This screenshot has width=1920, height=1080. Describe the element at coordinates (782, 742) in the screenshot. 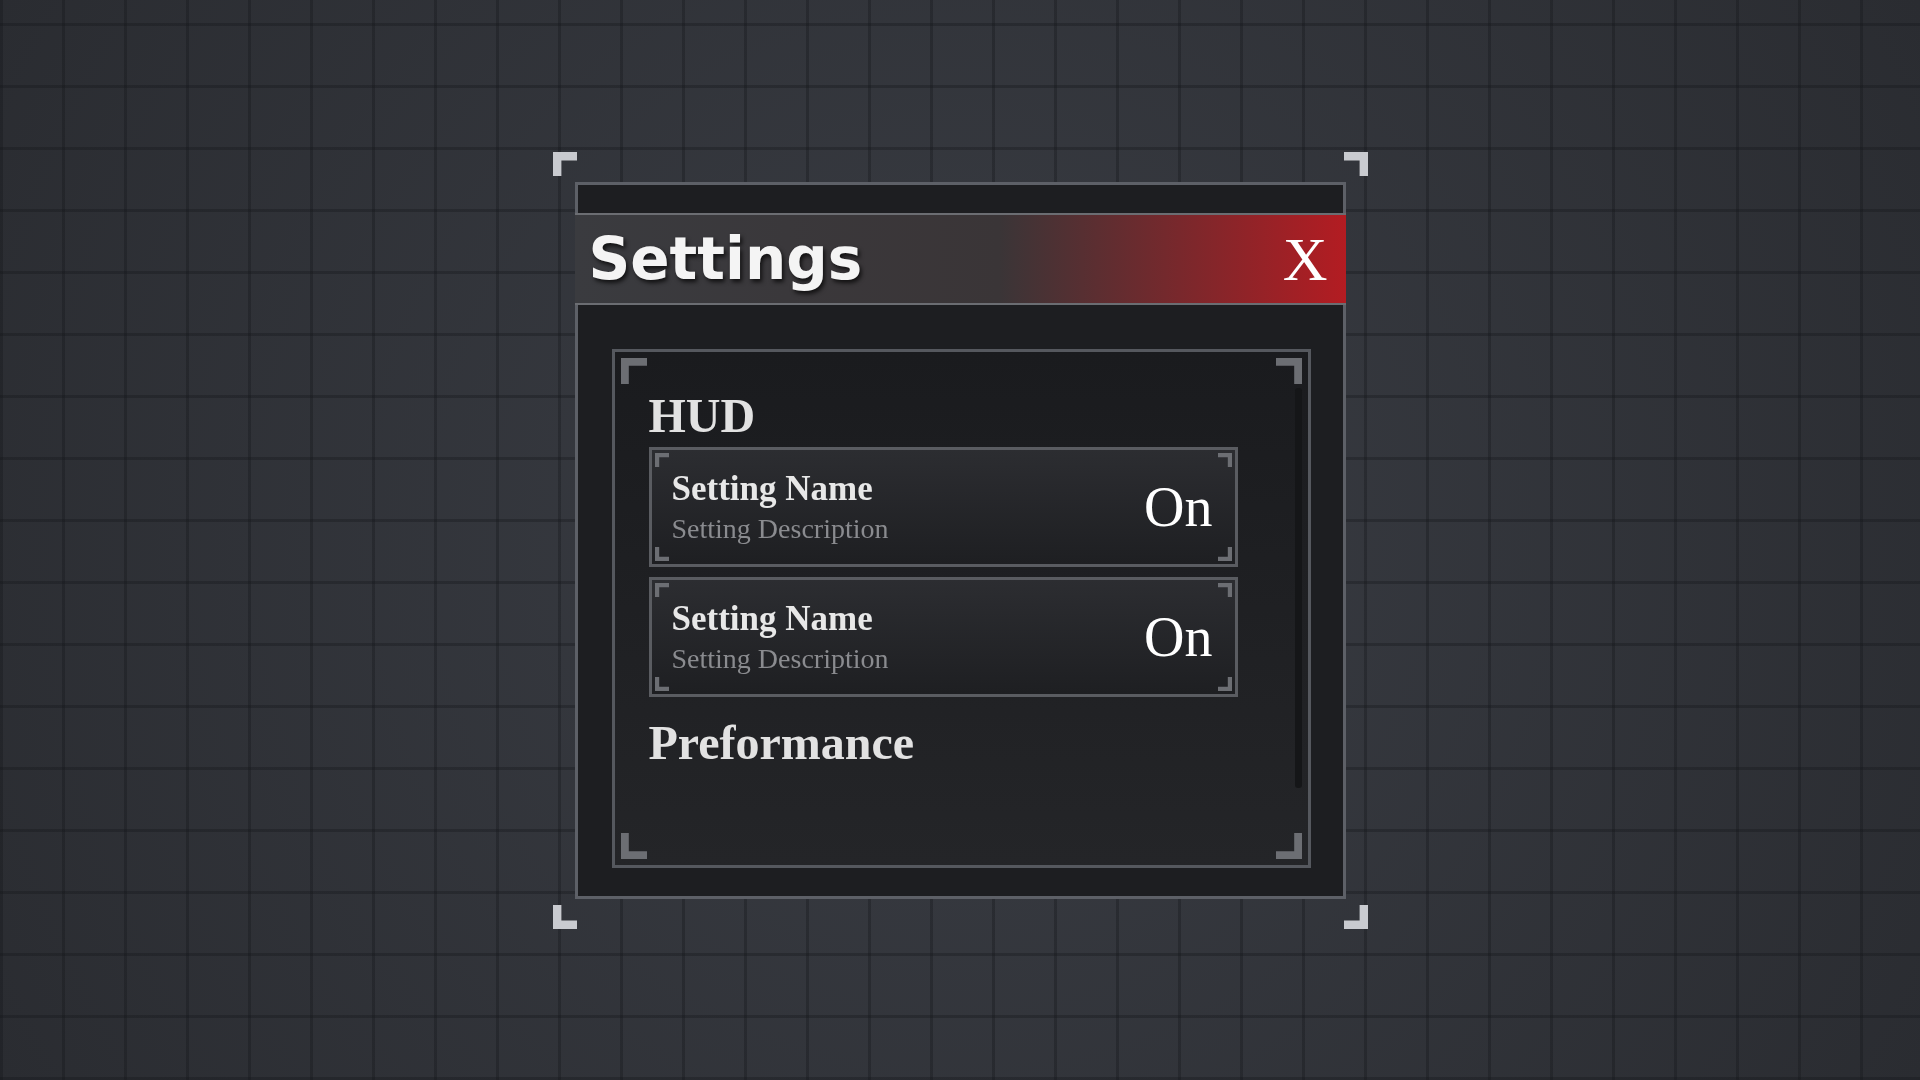

I see `section-heading: Preformance` at that location.